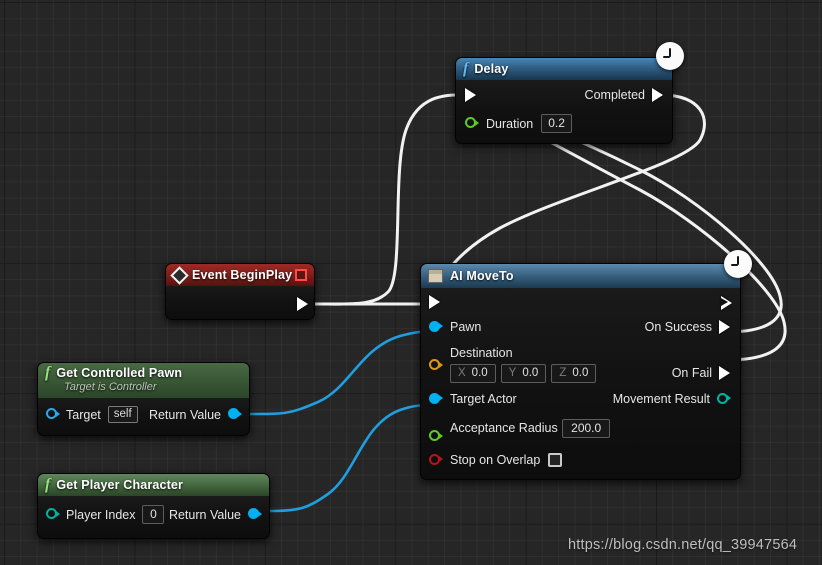 The width and height of the screenshot is (822, 565). What do you see at coordinates (301, 275) in the screenshot?
I see `stop-square-icon` at bounding box center [301, 275].